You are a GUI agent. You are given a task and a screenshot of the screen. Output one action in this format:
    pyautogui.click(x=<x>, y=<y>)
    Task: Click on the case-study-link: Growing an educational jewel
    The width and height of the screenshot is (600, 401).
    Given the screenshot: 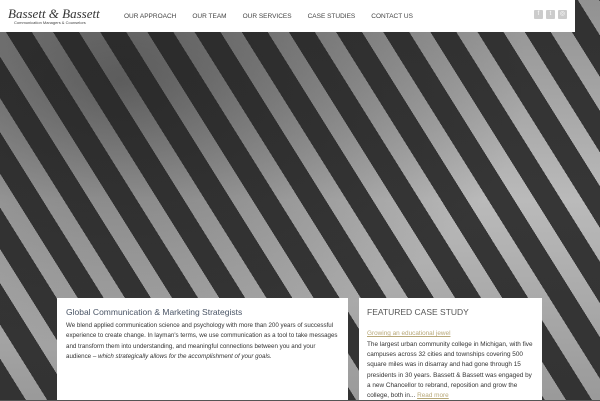 What is the action you would take?
    pyautogui.click(x=408, y=333)
    